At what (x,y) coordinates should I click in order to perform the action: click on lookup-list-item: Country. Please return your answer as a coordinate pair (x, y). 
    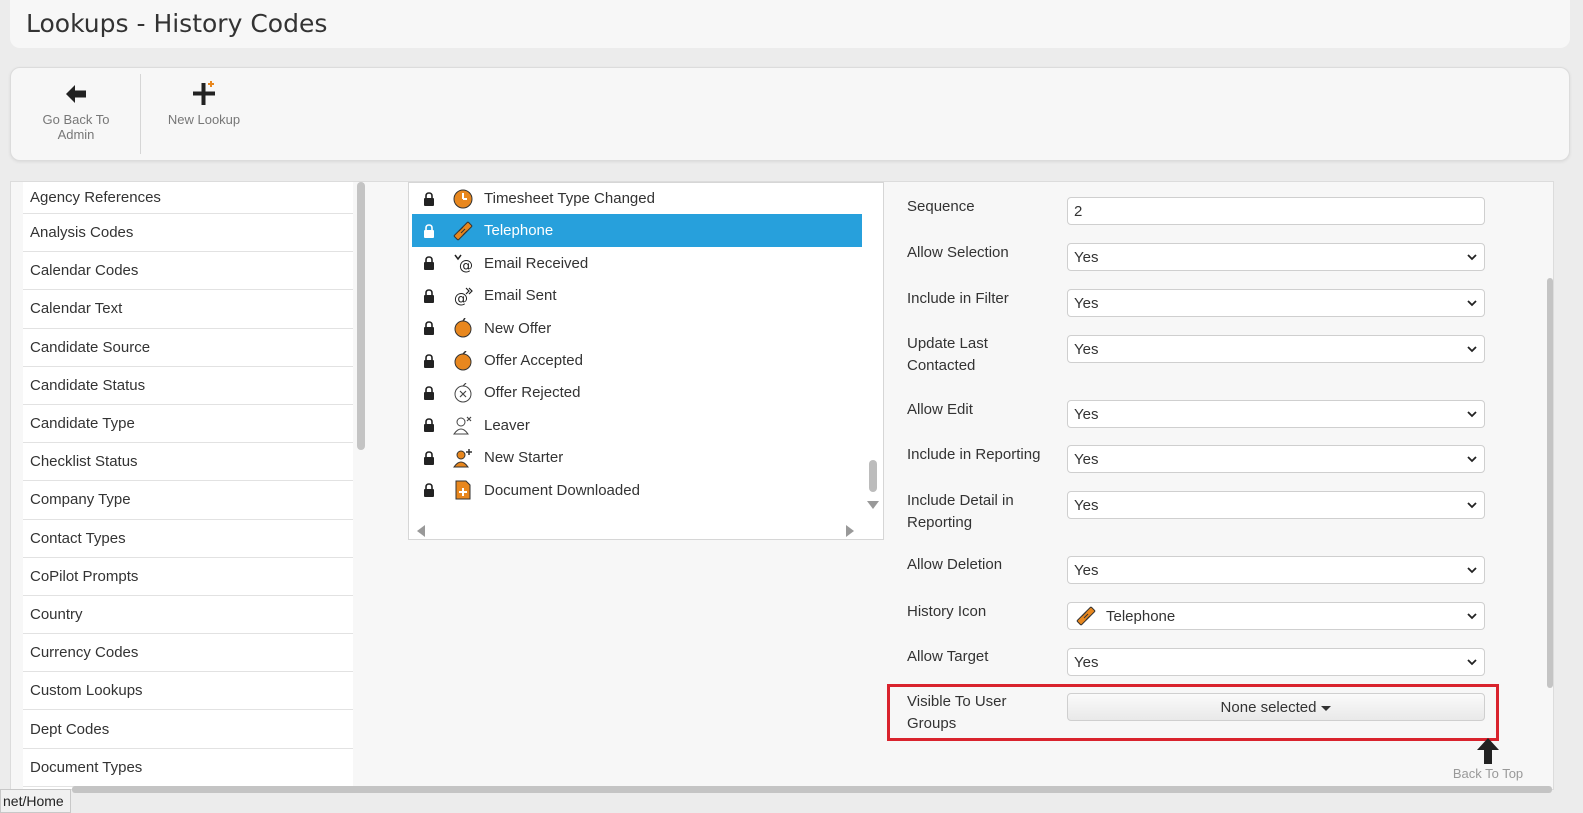
    Looking at the image, I should click on (188, 615).